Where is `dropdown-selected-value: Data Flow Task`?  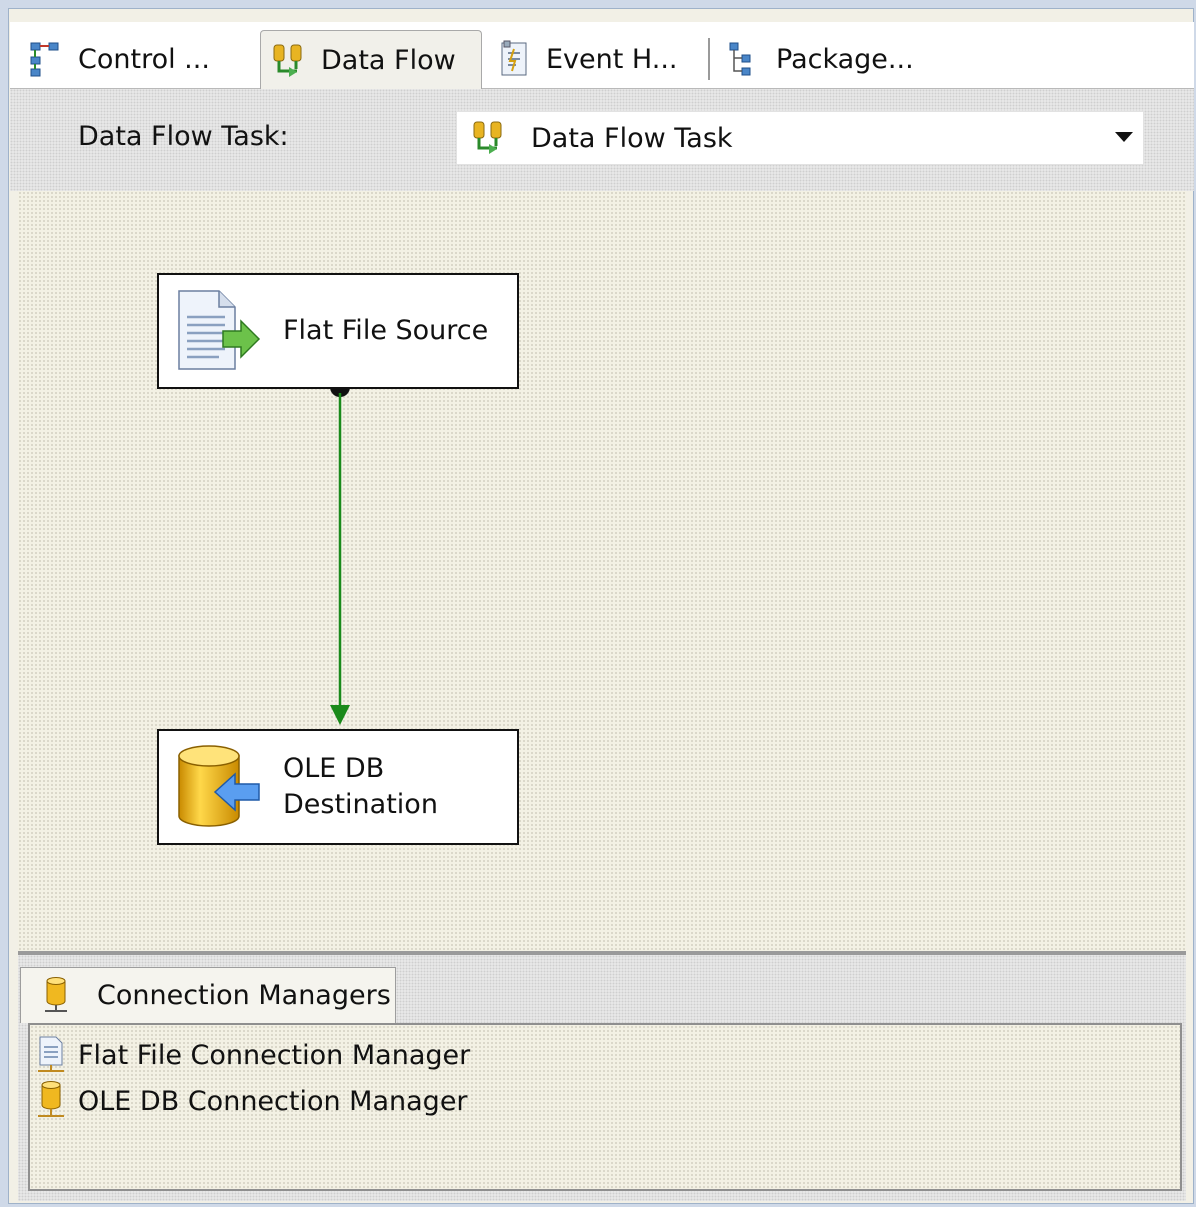
dropdown-selected-value: Data Flow Task is located at coordinates (632, 138).